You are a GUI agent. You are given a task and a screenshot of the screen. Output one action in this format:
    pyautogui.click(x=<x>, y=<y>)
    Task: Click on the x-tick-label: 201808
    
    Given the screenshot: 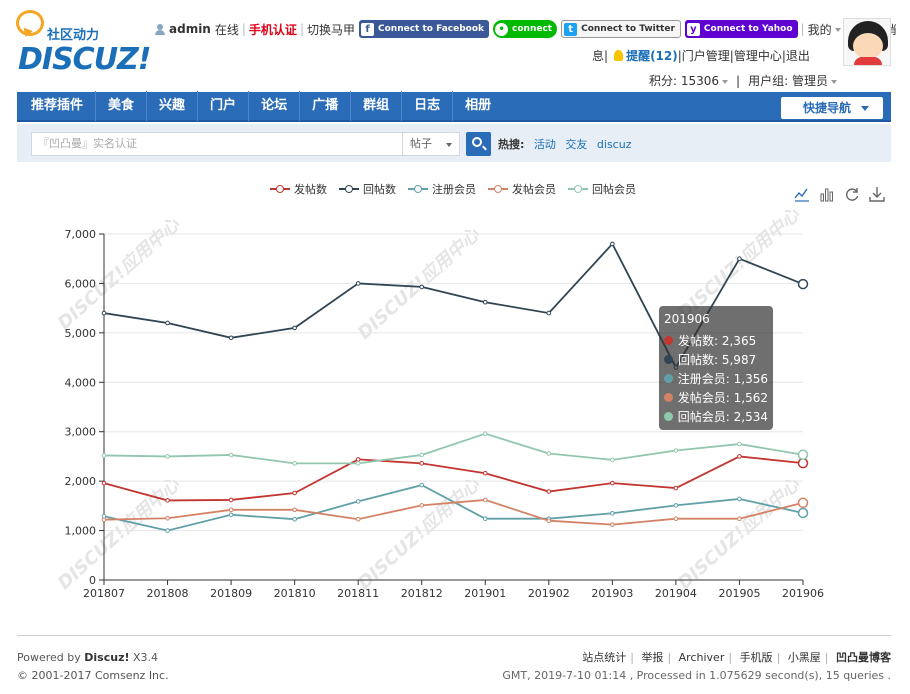 What is the action you would take?
    pyautogui.click(x=168, y=593)
    